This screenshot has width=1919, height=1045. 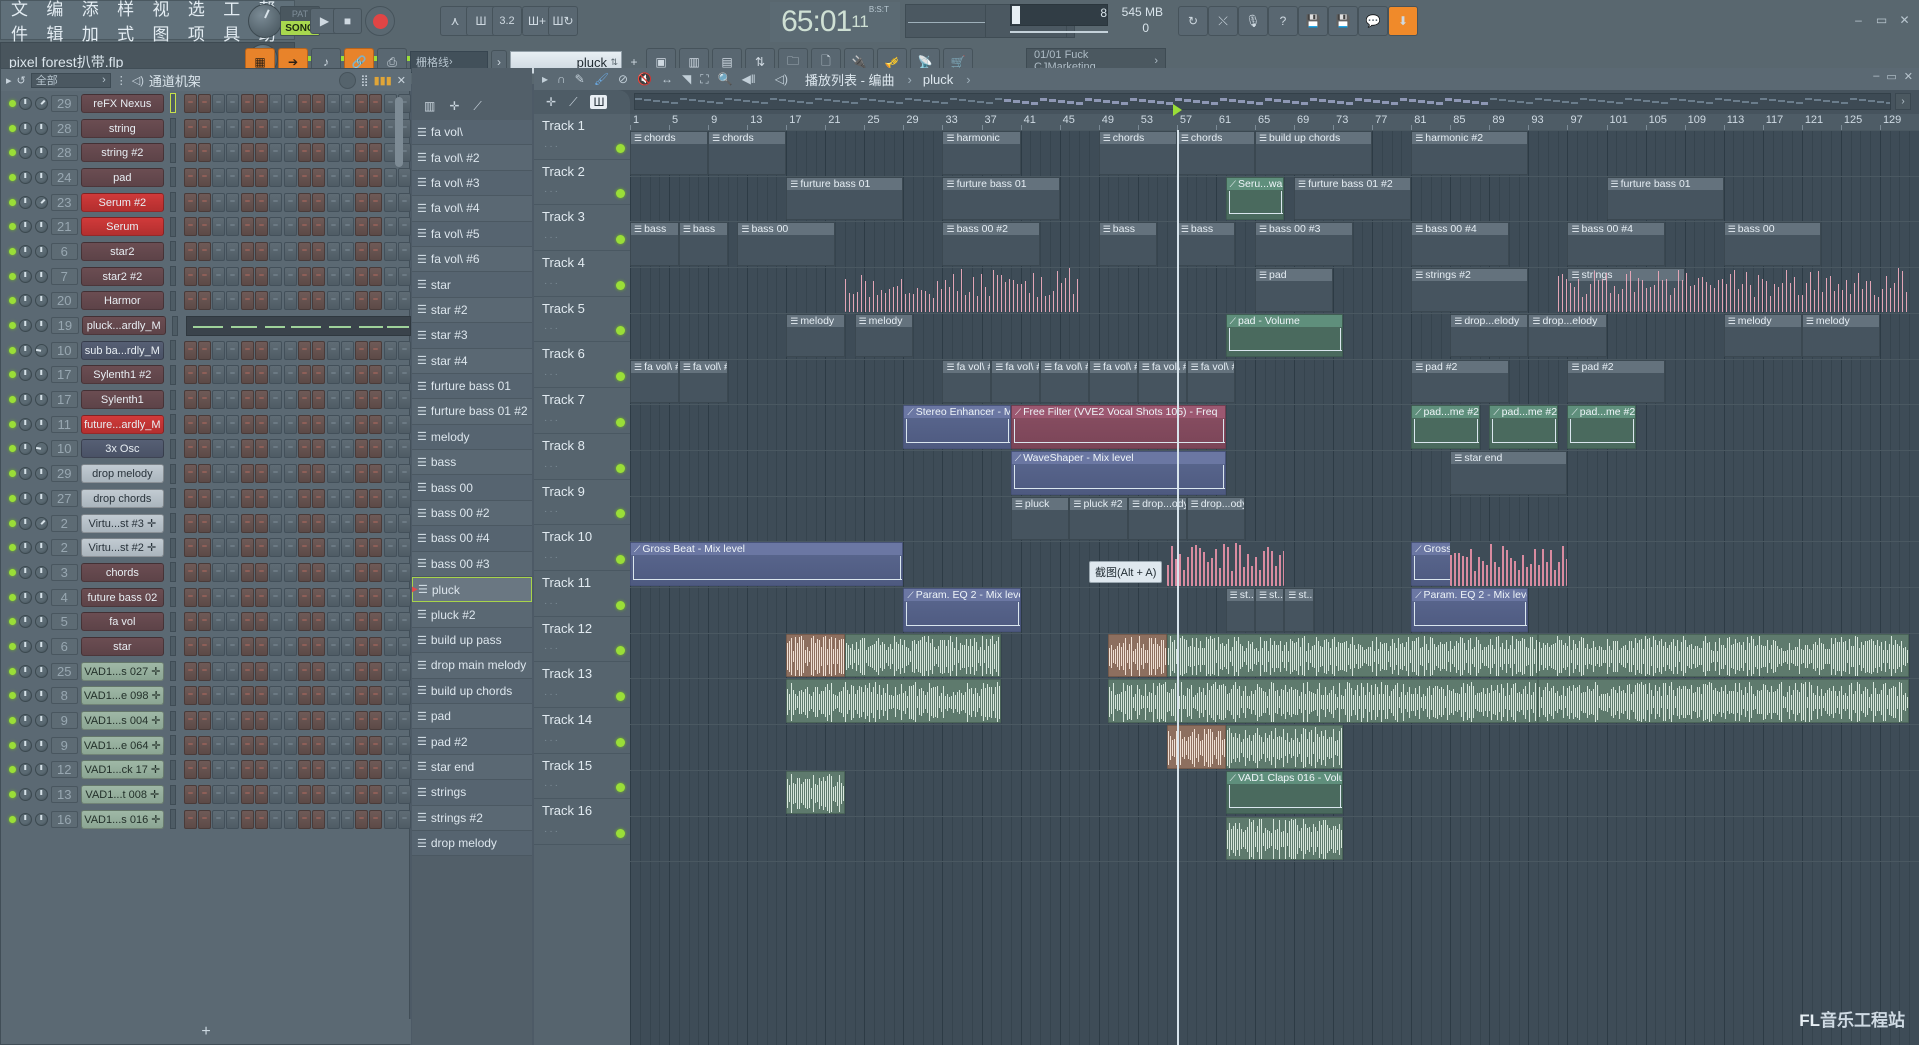 What do you see at coordinates (1216, 518) in the screenshot?
I see `playlist-clip: ☰ drop...ody` at bounding box center [1216, 518].